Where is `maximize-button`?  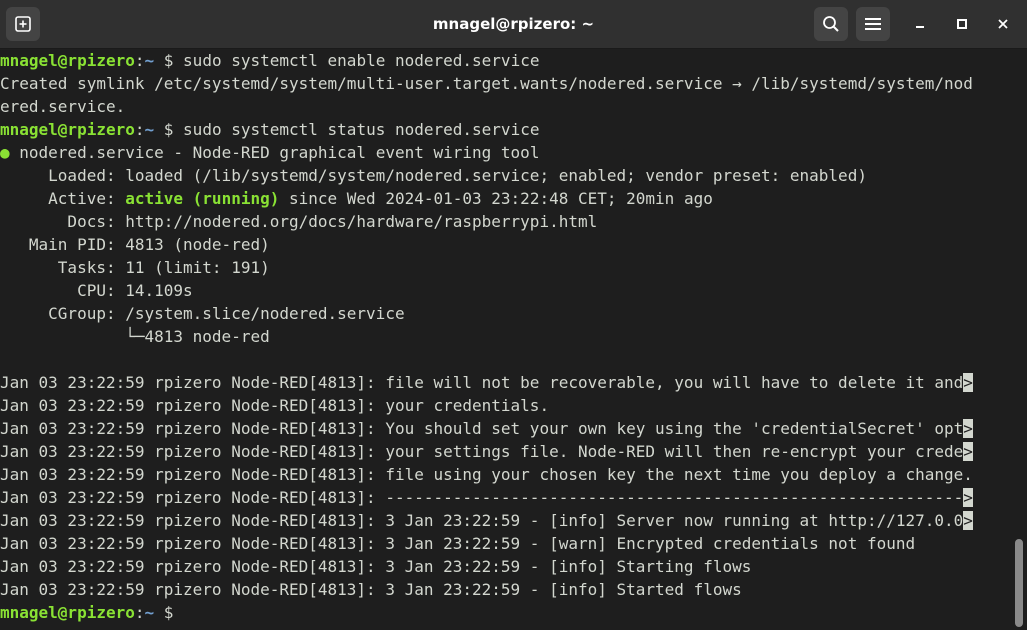 maximize-button is located at coordinates (962, 24).